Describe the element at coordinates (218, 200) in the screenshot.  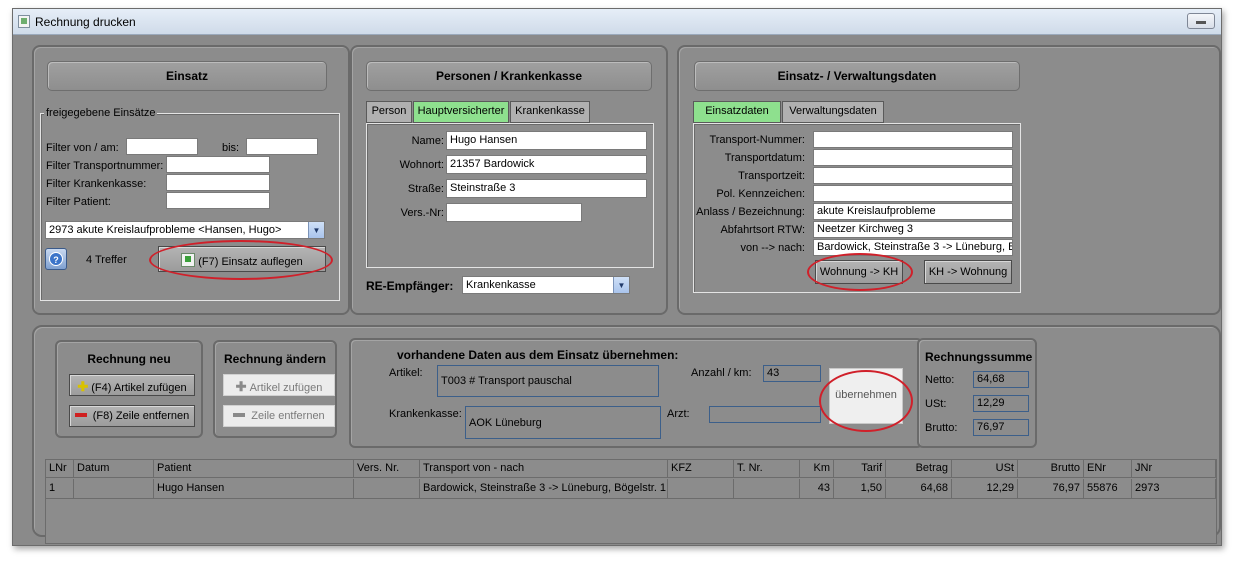
I see `filter-patient-input` at that location.